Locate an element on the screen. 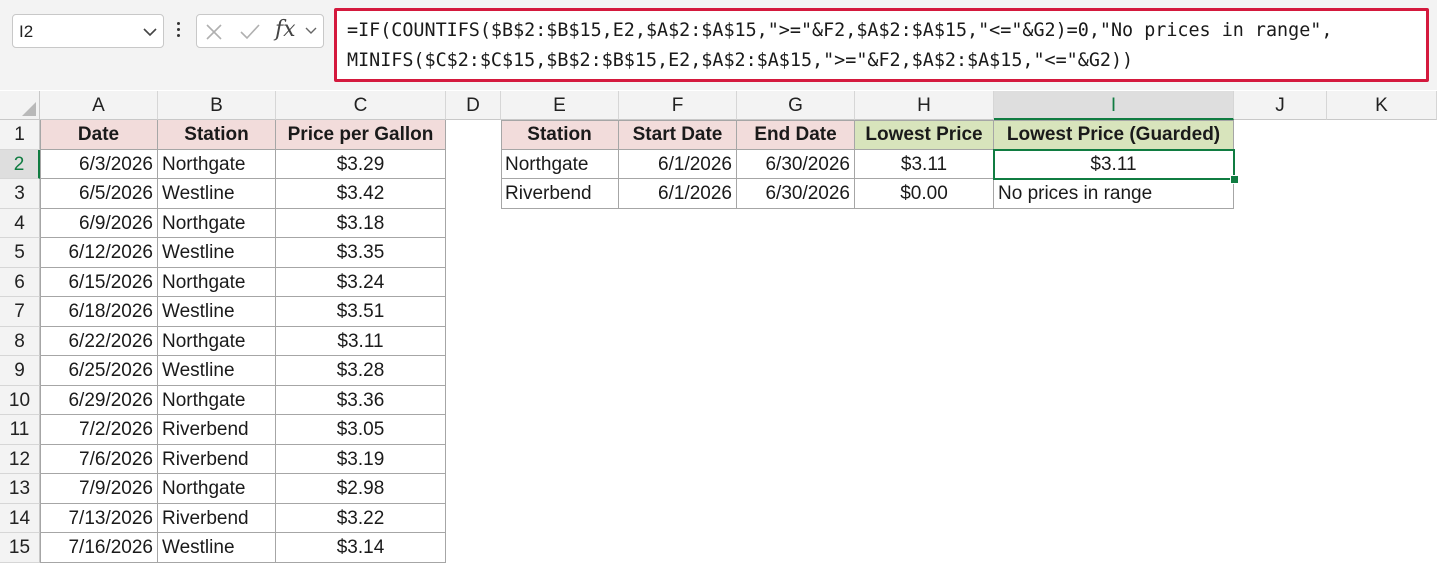 The image size is (1437, 564). table-cell: 7/13/2026 is located at coordinates (99, 518).